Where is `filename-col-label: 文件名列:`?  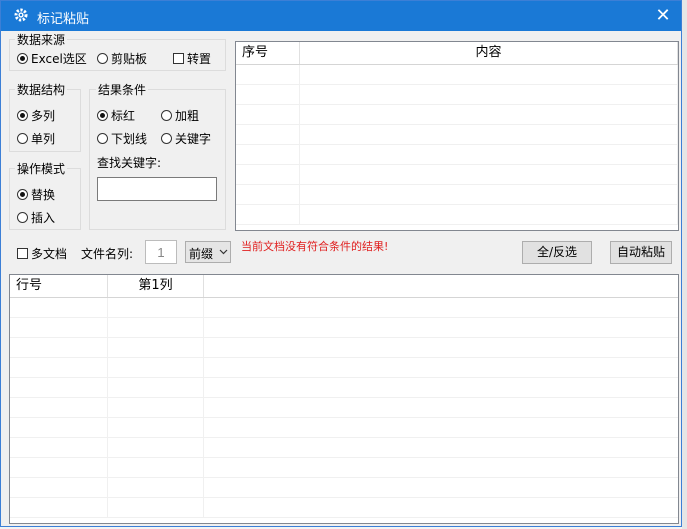 filename-col-label: 文件名列: is located at coordinates (107, 254).